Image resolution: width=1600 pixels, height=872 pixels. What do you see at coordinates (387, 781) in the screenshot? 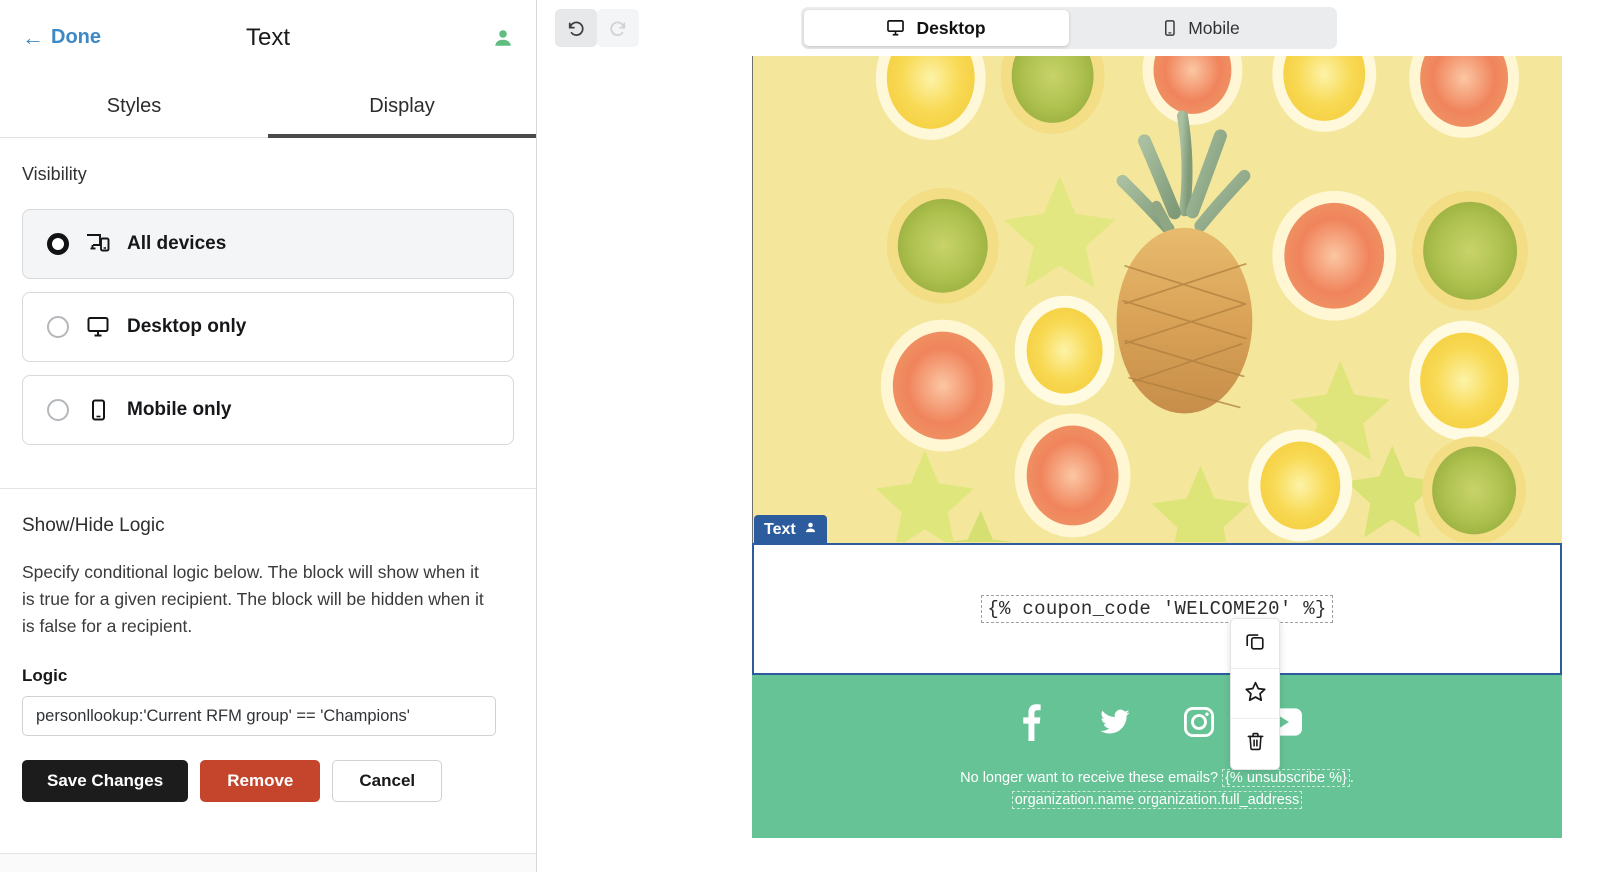
I see `cancel-button: Cancel` at bounding box center [387, 781].